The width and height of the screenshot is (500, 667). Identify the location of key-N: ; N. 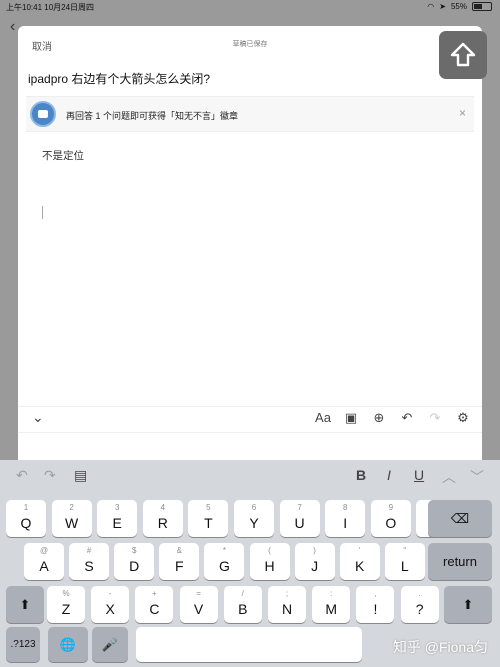
(287, 604).